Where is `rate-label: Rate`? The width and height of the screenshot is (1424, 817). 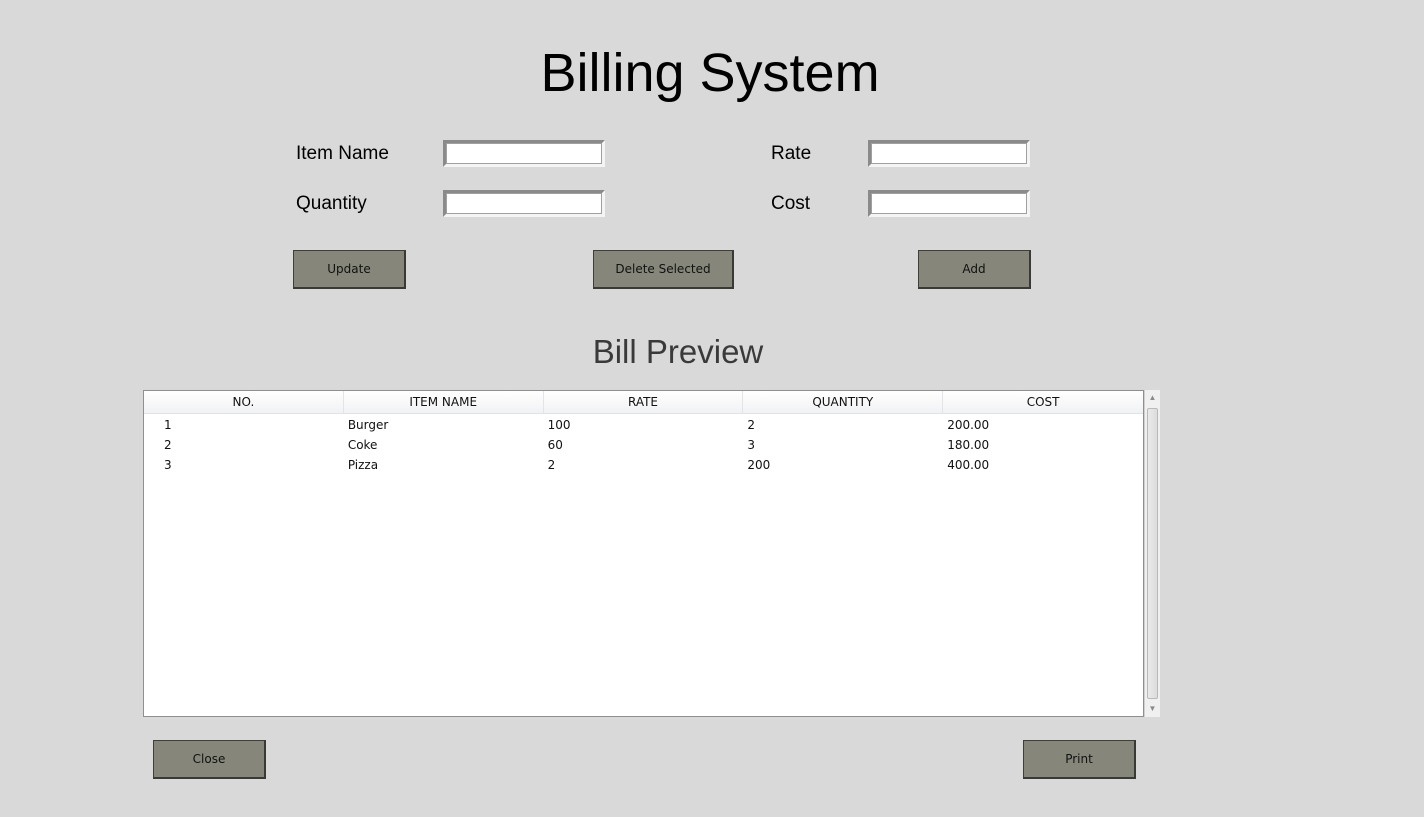 rate-label: Rate is located at coordinates (791, 153).